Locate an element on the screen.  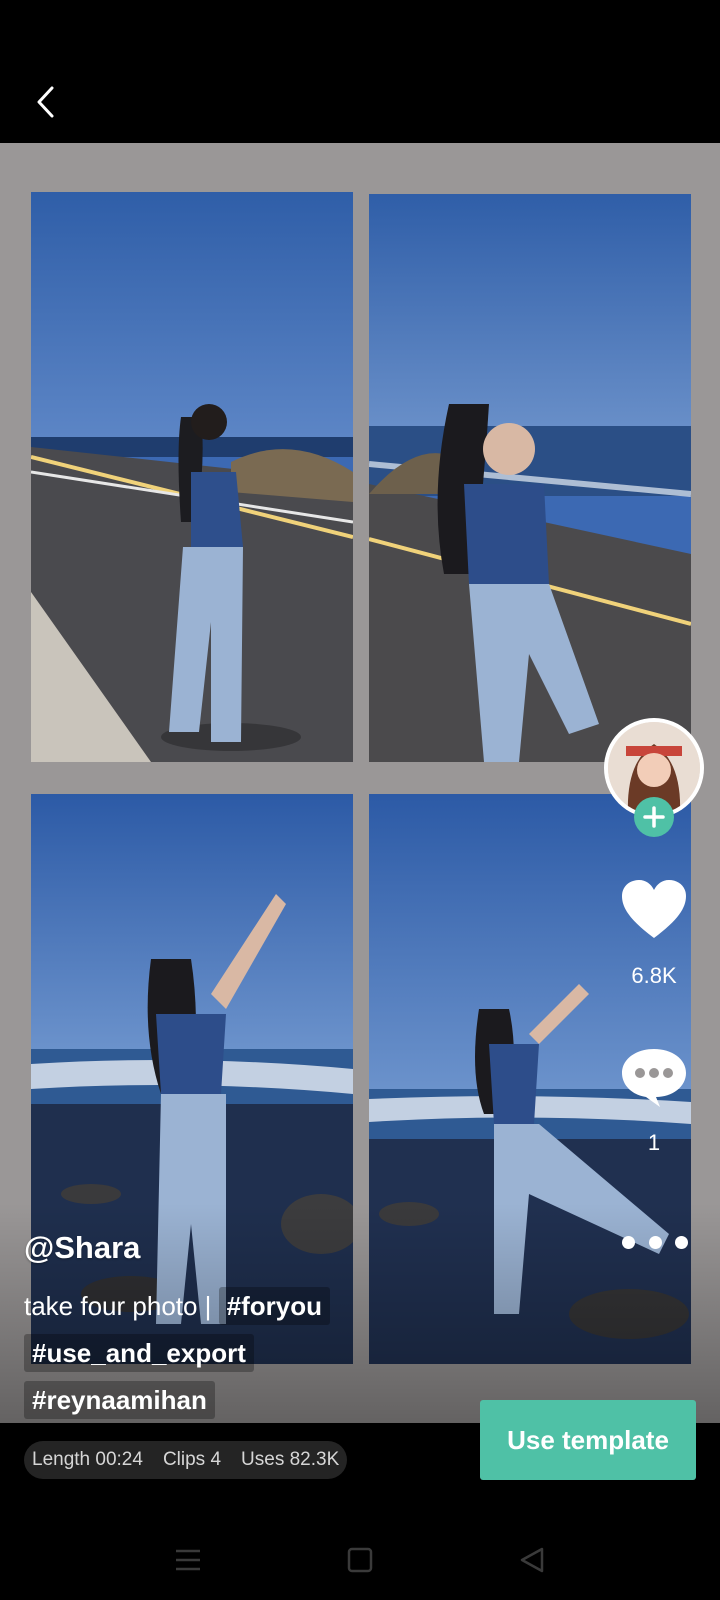
plus-icon is located at coordinates (654, 817).